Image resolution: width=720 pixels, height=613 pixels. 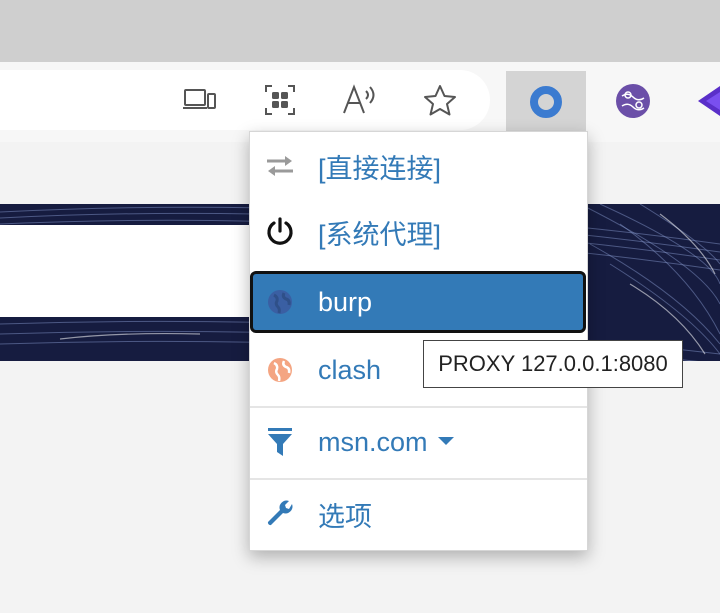 What do you see at coordinates (280, 442) in the screenshot?
I see `filter-icon` at bounding box center [280, 442].